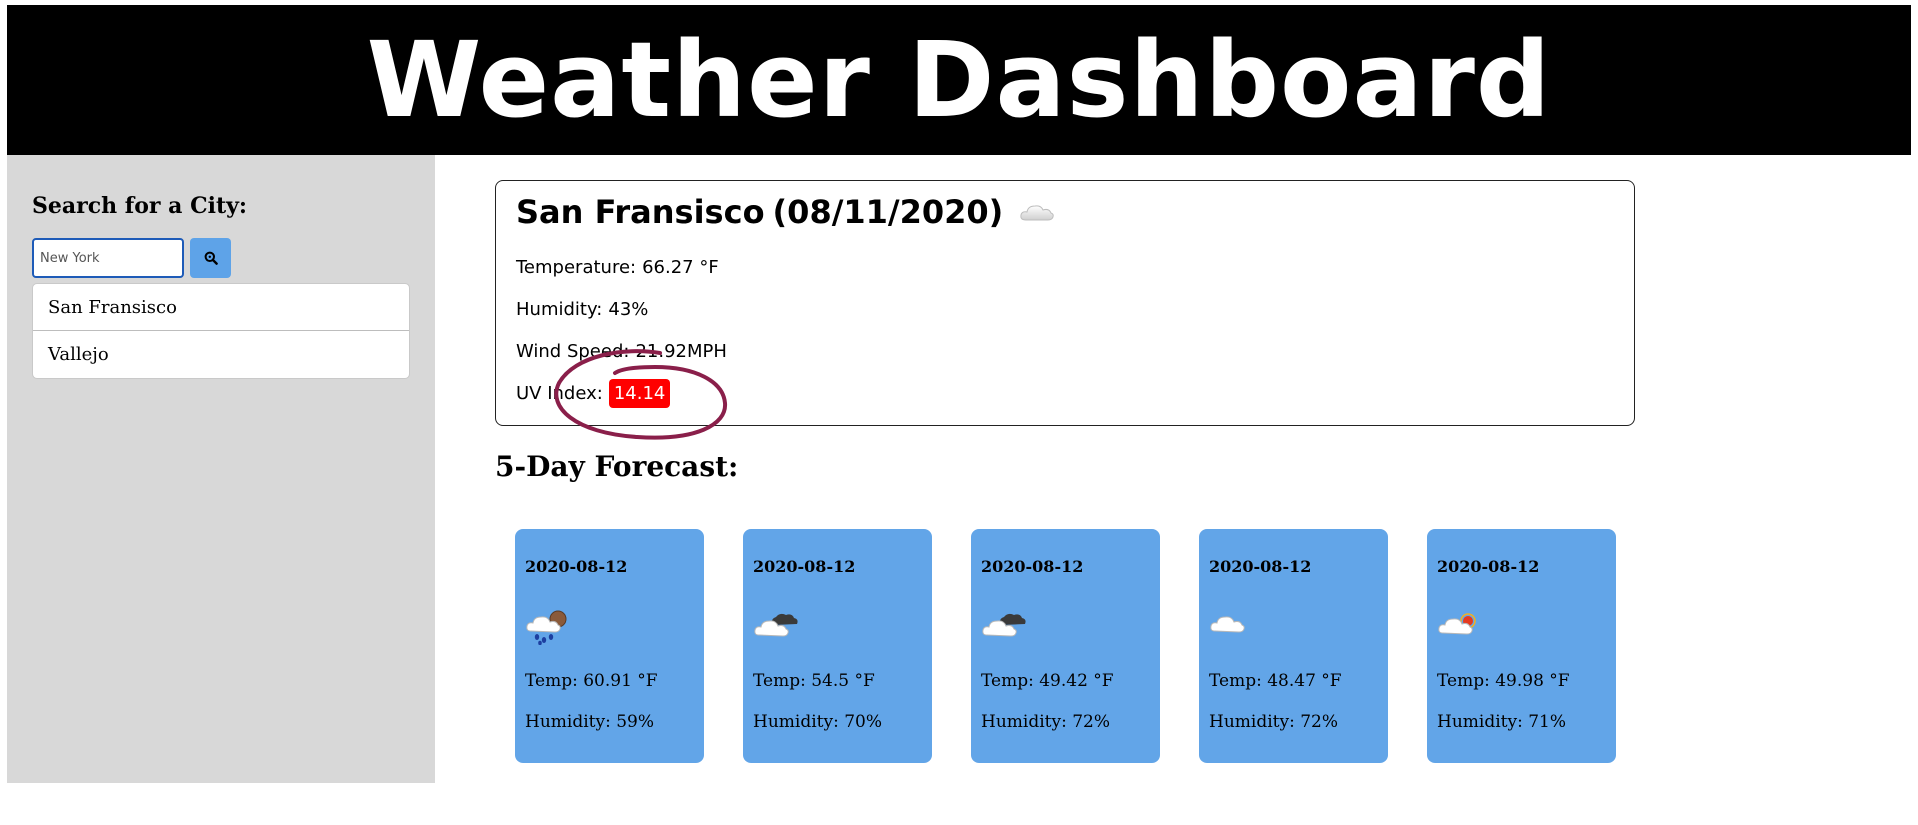 The height and width of the screenshot is (825, 1918). I want to click on search-heading: Search for a City:, so click(140, 206).